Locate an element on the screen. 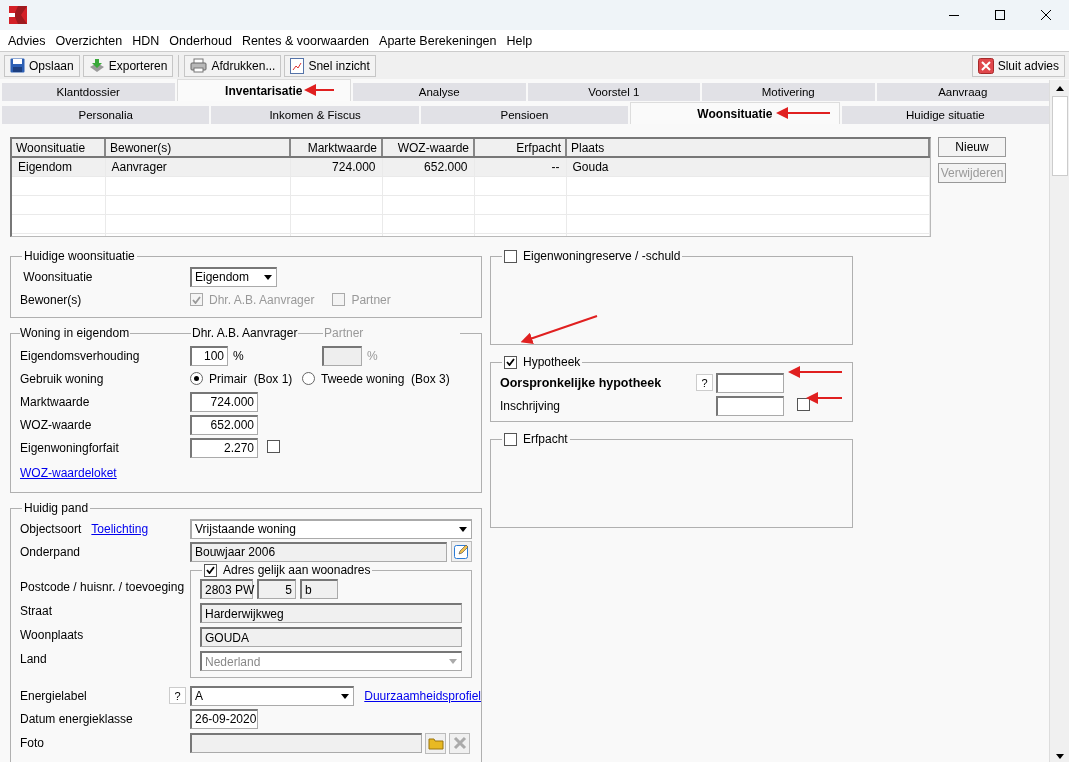  tab: Huidige situatie is located at coordinates (945, 115).